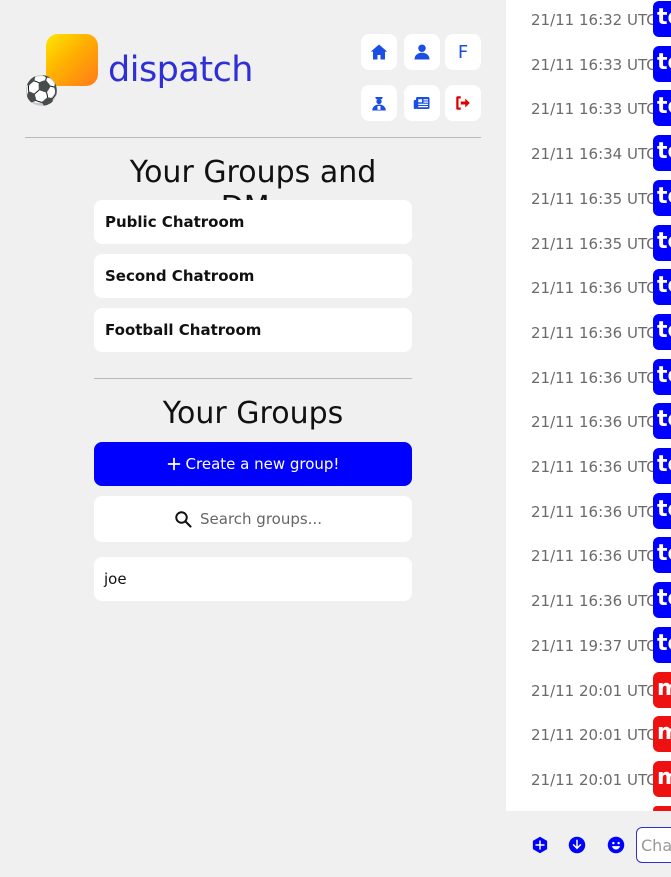 This screenshot has height=877, width=671. I want to click on chatroom-football: Football Chatroom, so click(253, 330).